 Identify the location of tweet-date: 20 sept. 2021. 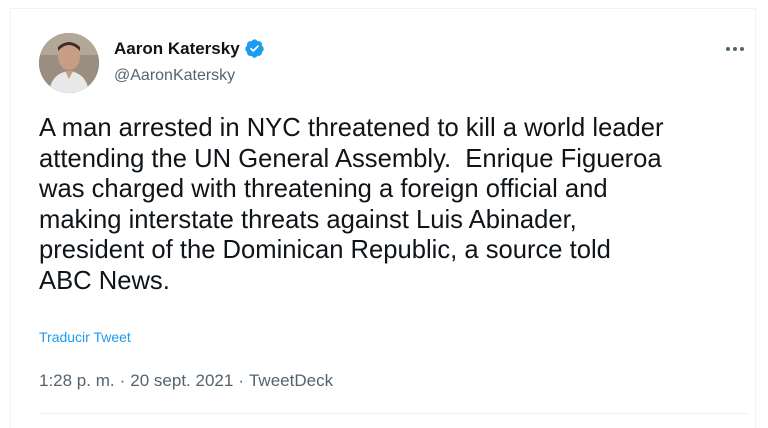
(181, 381).